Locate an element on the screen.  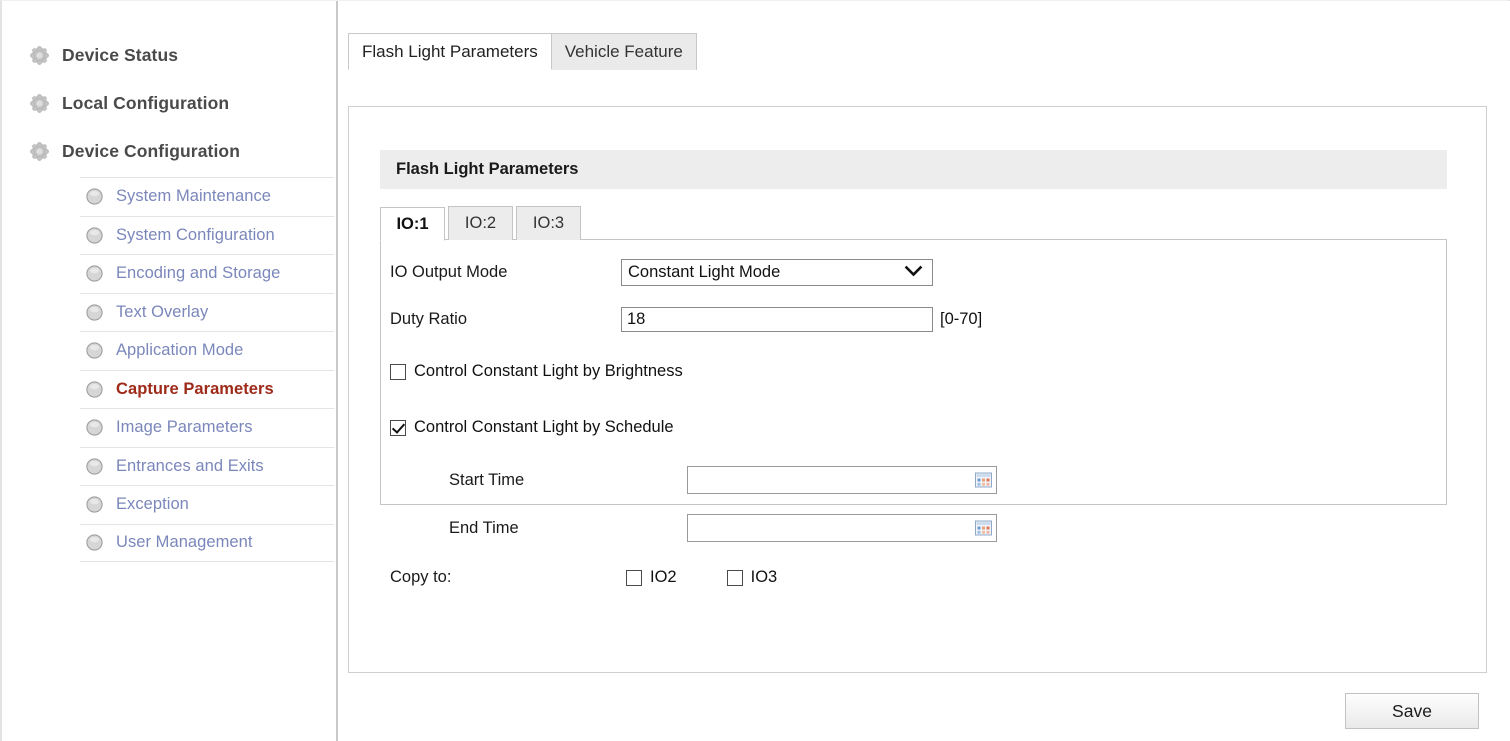
io-output-mode-label: IO Output Mode is located at coordinates (449, 272).